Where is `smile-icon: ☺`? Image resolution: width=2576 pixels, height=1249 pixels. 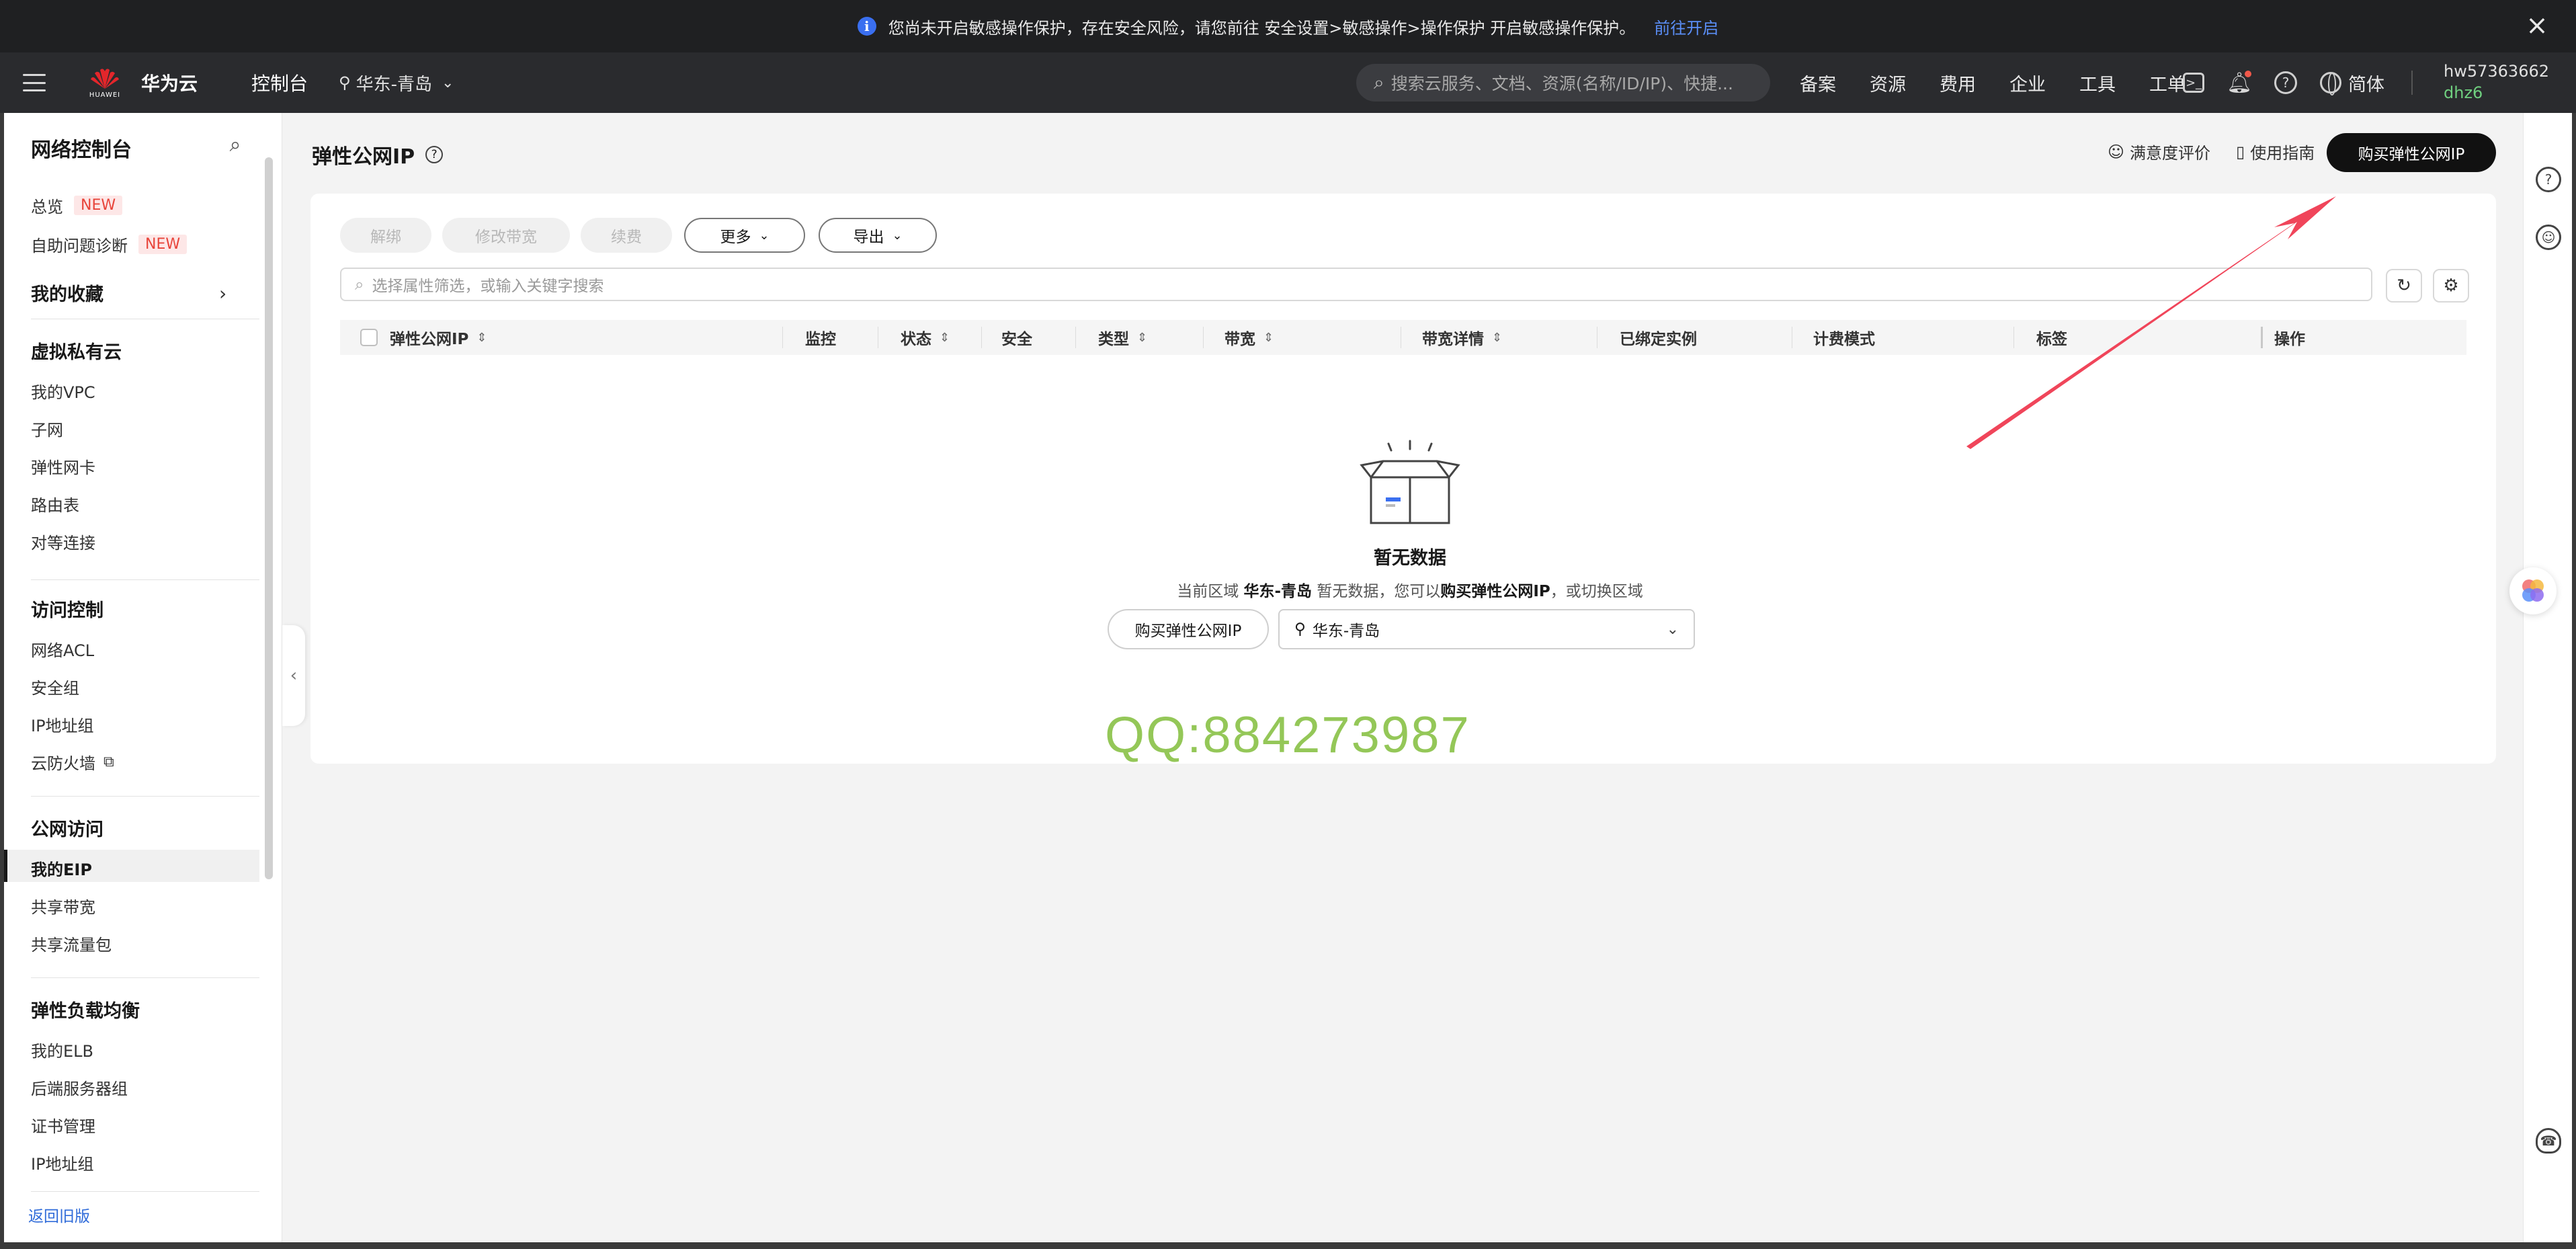
smile-icon: ☺ is located at coordinates (2548, 237).